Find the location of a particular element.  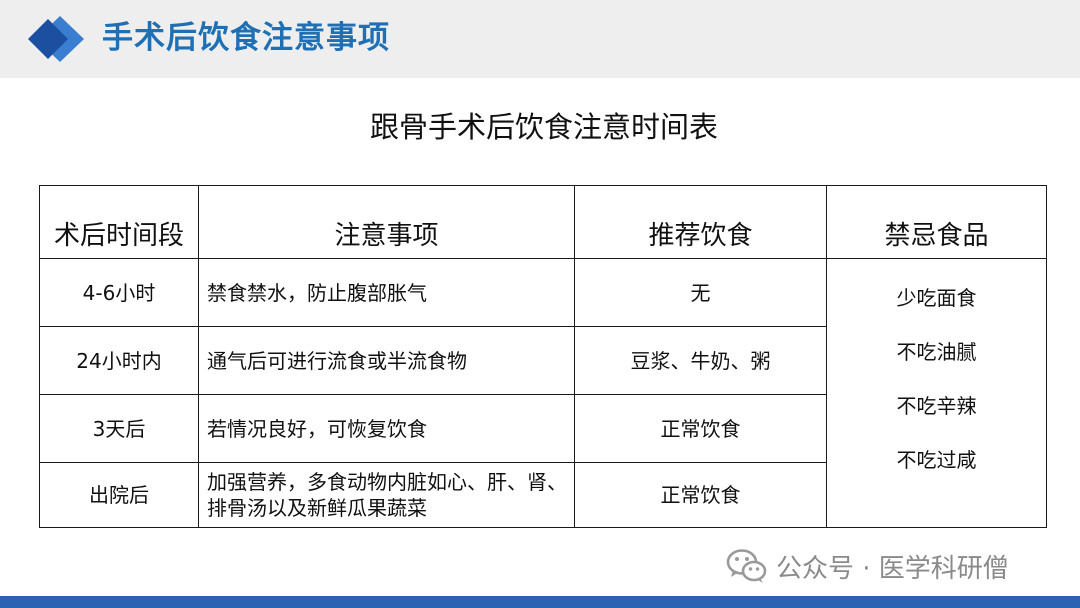

table-header-row: 术后时间段 注意事项 推荐饮食 禁忌食品 is located at coordinates (543, 222).